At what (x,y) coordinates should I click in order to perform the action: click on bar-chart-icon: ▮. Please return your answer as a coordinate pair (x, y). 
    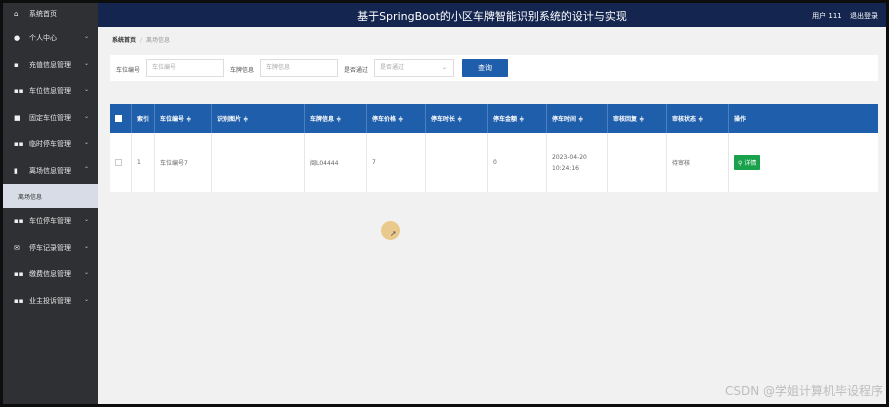
    Looking at the image, I should click on (16, 170).